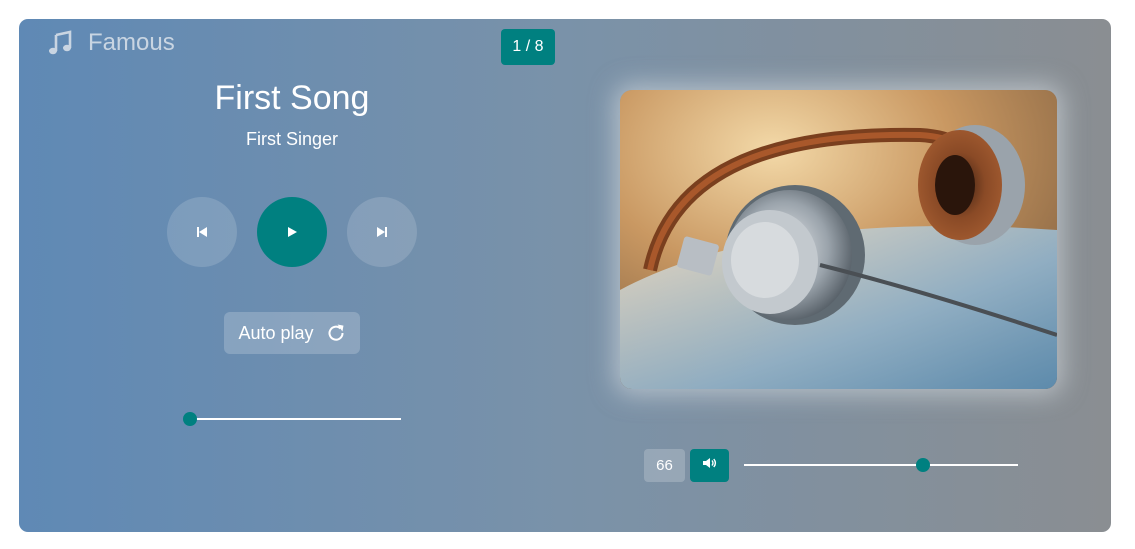  Describe the element at coordinates (276, 332) in the screenshot. I see `autoplay-label: Auto play` at that location.